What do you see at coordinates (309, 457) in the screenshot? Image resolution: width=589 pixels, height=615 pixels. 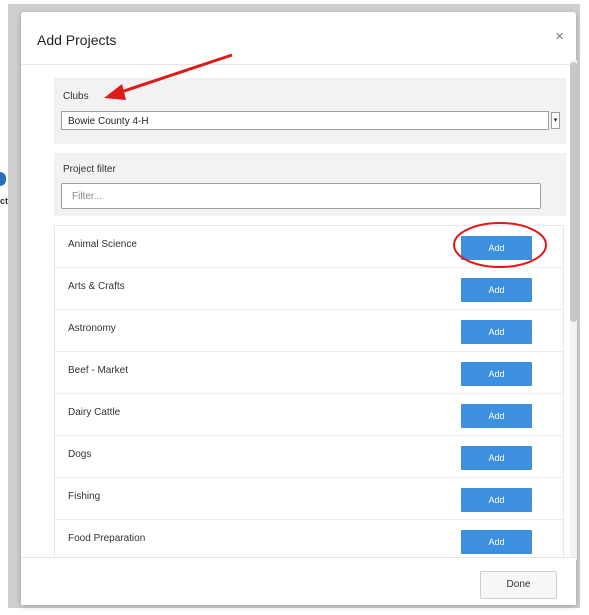 I see `list-item: Dogs Add` at bounding box center [309, 457].